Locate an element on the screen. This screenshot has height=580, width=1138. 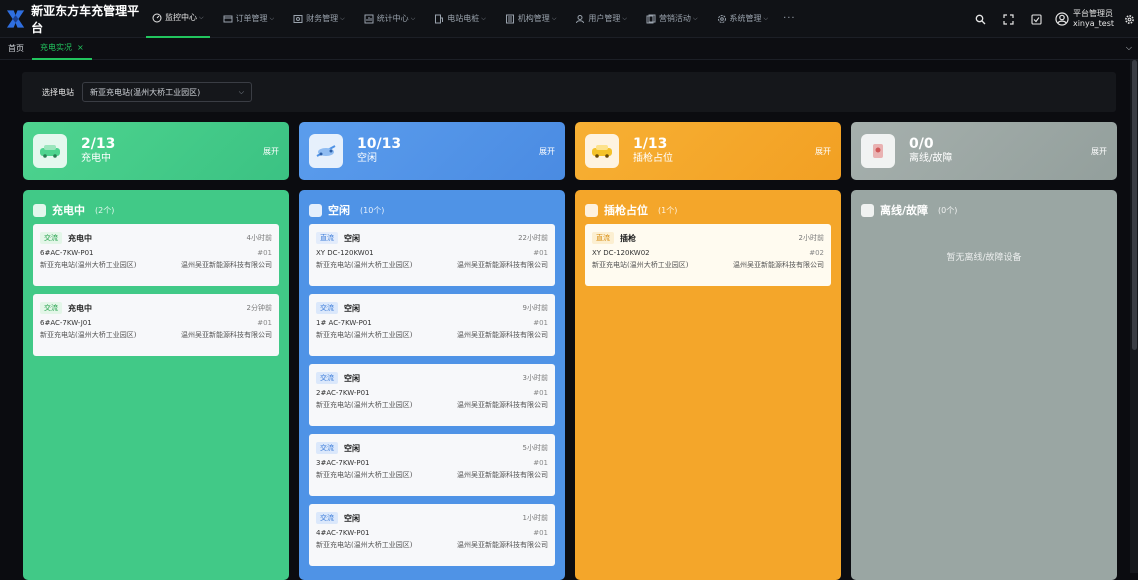
menu-label: 财务管理 is located at coordinates (322, 18).